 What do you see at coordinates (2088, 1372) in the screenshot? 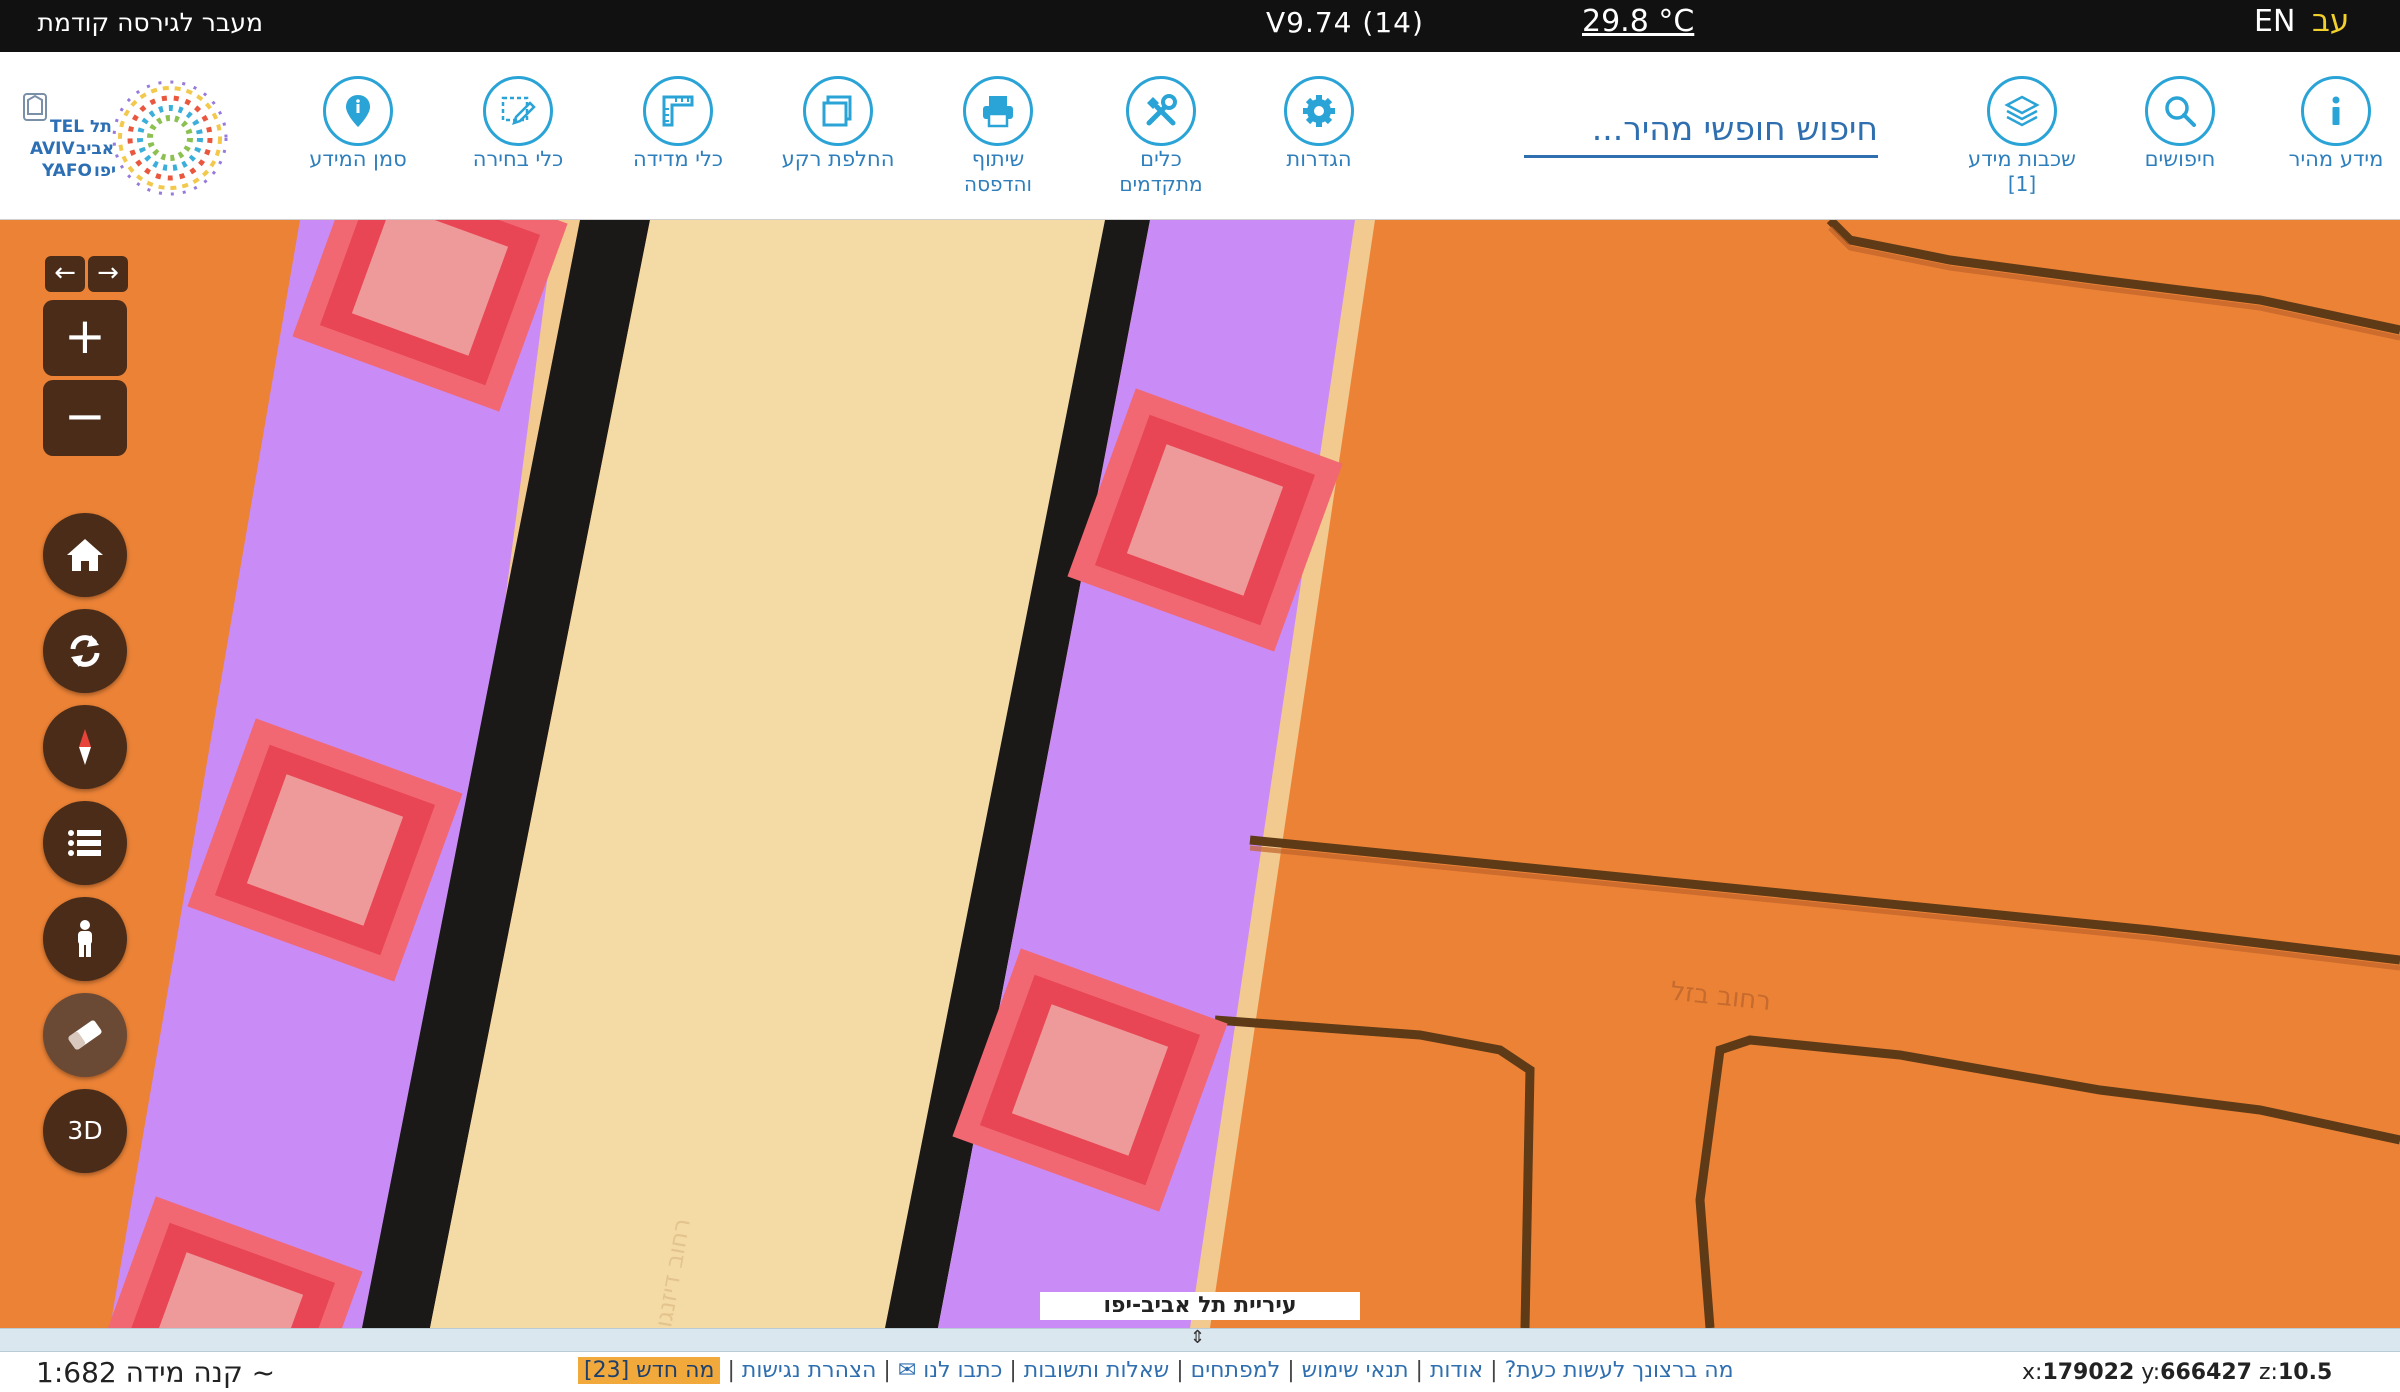
I see `x-coordinate: 179022` at bounding box center [2088, 1372].